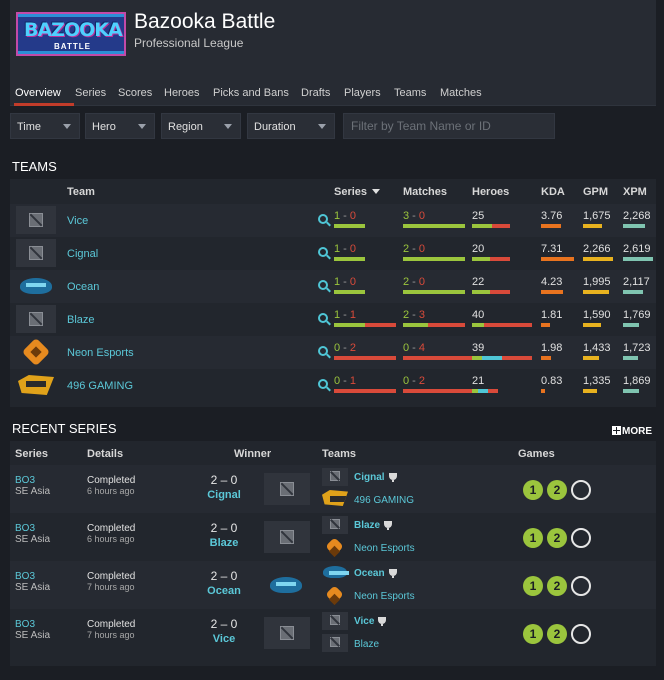 This screenshot has width=664, height=680. I want to click on winner-name: Vice, so click(224, 639).